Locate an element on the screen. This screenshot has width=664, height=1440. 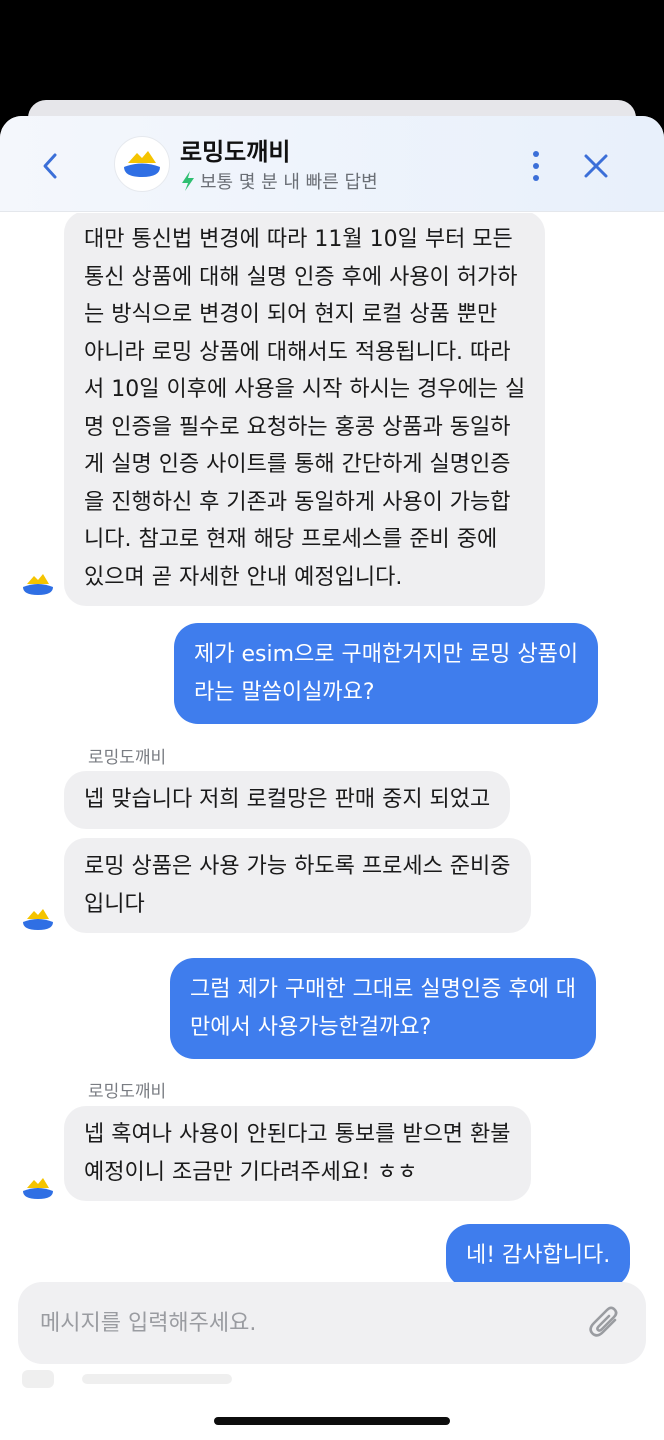
chat-header: 로밍도깨비 보통 몇 분 내 빠른 답변 is located at coordinates (332, 164).